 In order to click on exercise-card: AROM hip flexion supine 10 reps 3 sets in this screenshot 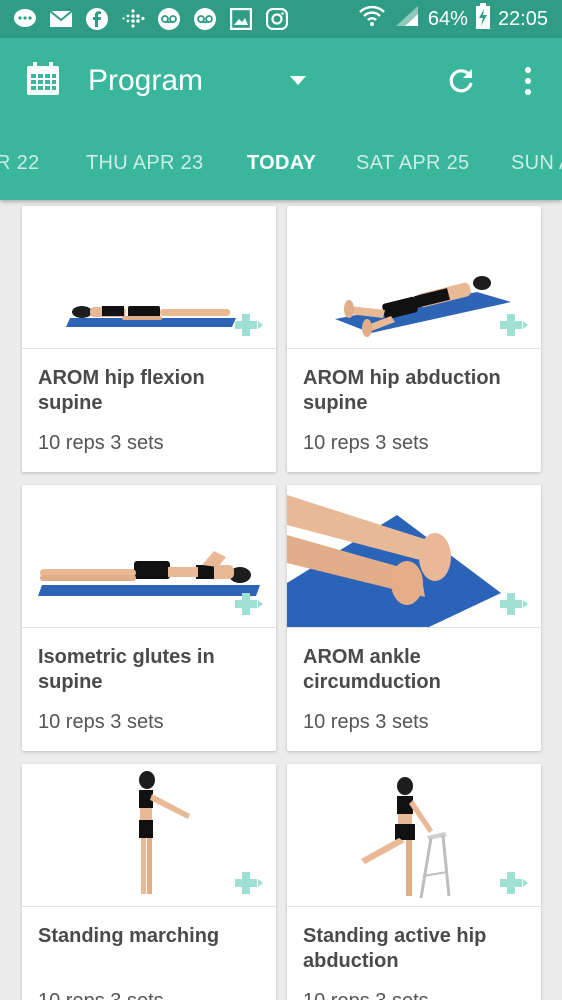, I will do `click(149, 339)`.